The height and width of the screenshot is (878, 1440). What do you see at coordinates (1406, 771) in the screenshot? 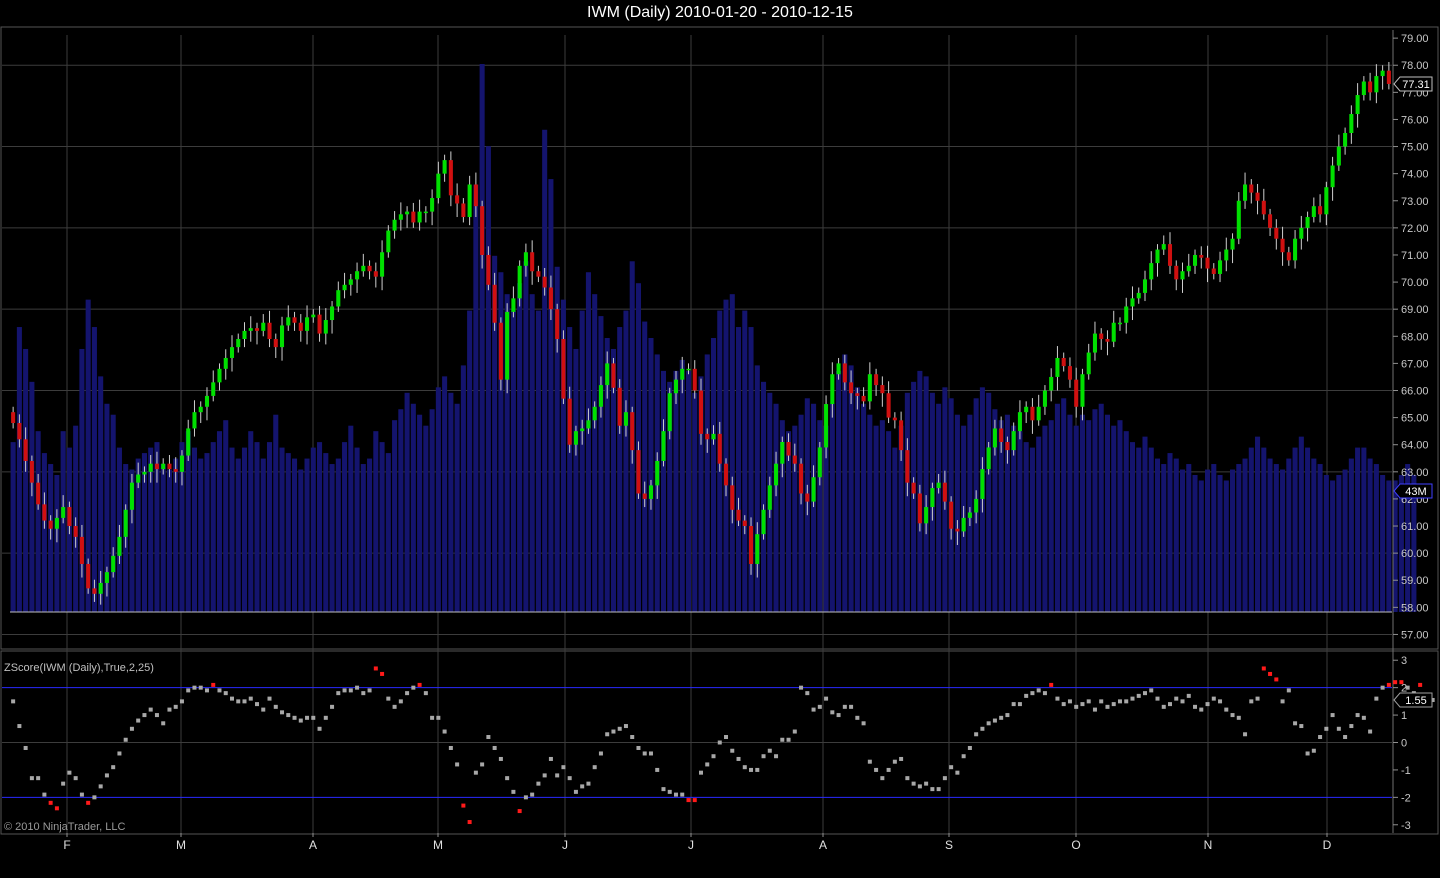
I see `zscore-tick-label: -1` at bounding box center [1406, 771].